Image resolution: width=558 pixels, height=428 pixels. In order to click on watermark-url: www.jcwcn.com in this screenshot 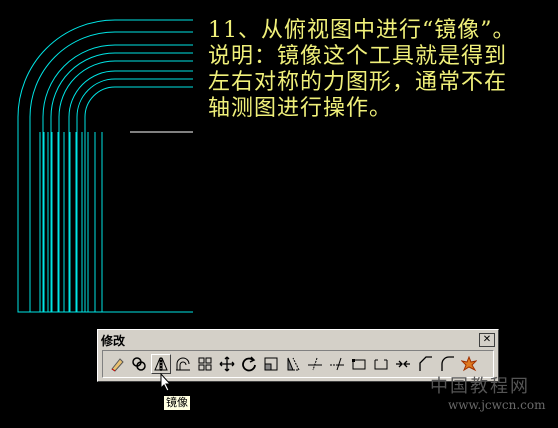, I will do `click(497, 405)`.